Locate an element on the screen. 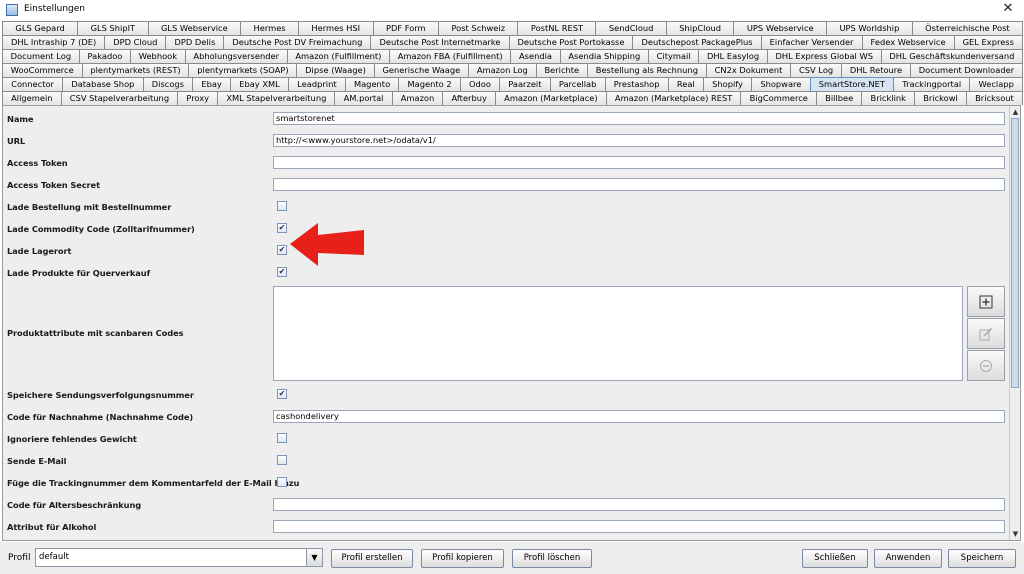 The height and width of the screenshot is (574, 1024). tab-paarzeit: Paarzeit is located at coordinates (525, 84).